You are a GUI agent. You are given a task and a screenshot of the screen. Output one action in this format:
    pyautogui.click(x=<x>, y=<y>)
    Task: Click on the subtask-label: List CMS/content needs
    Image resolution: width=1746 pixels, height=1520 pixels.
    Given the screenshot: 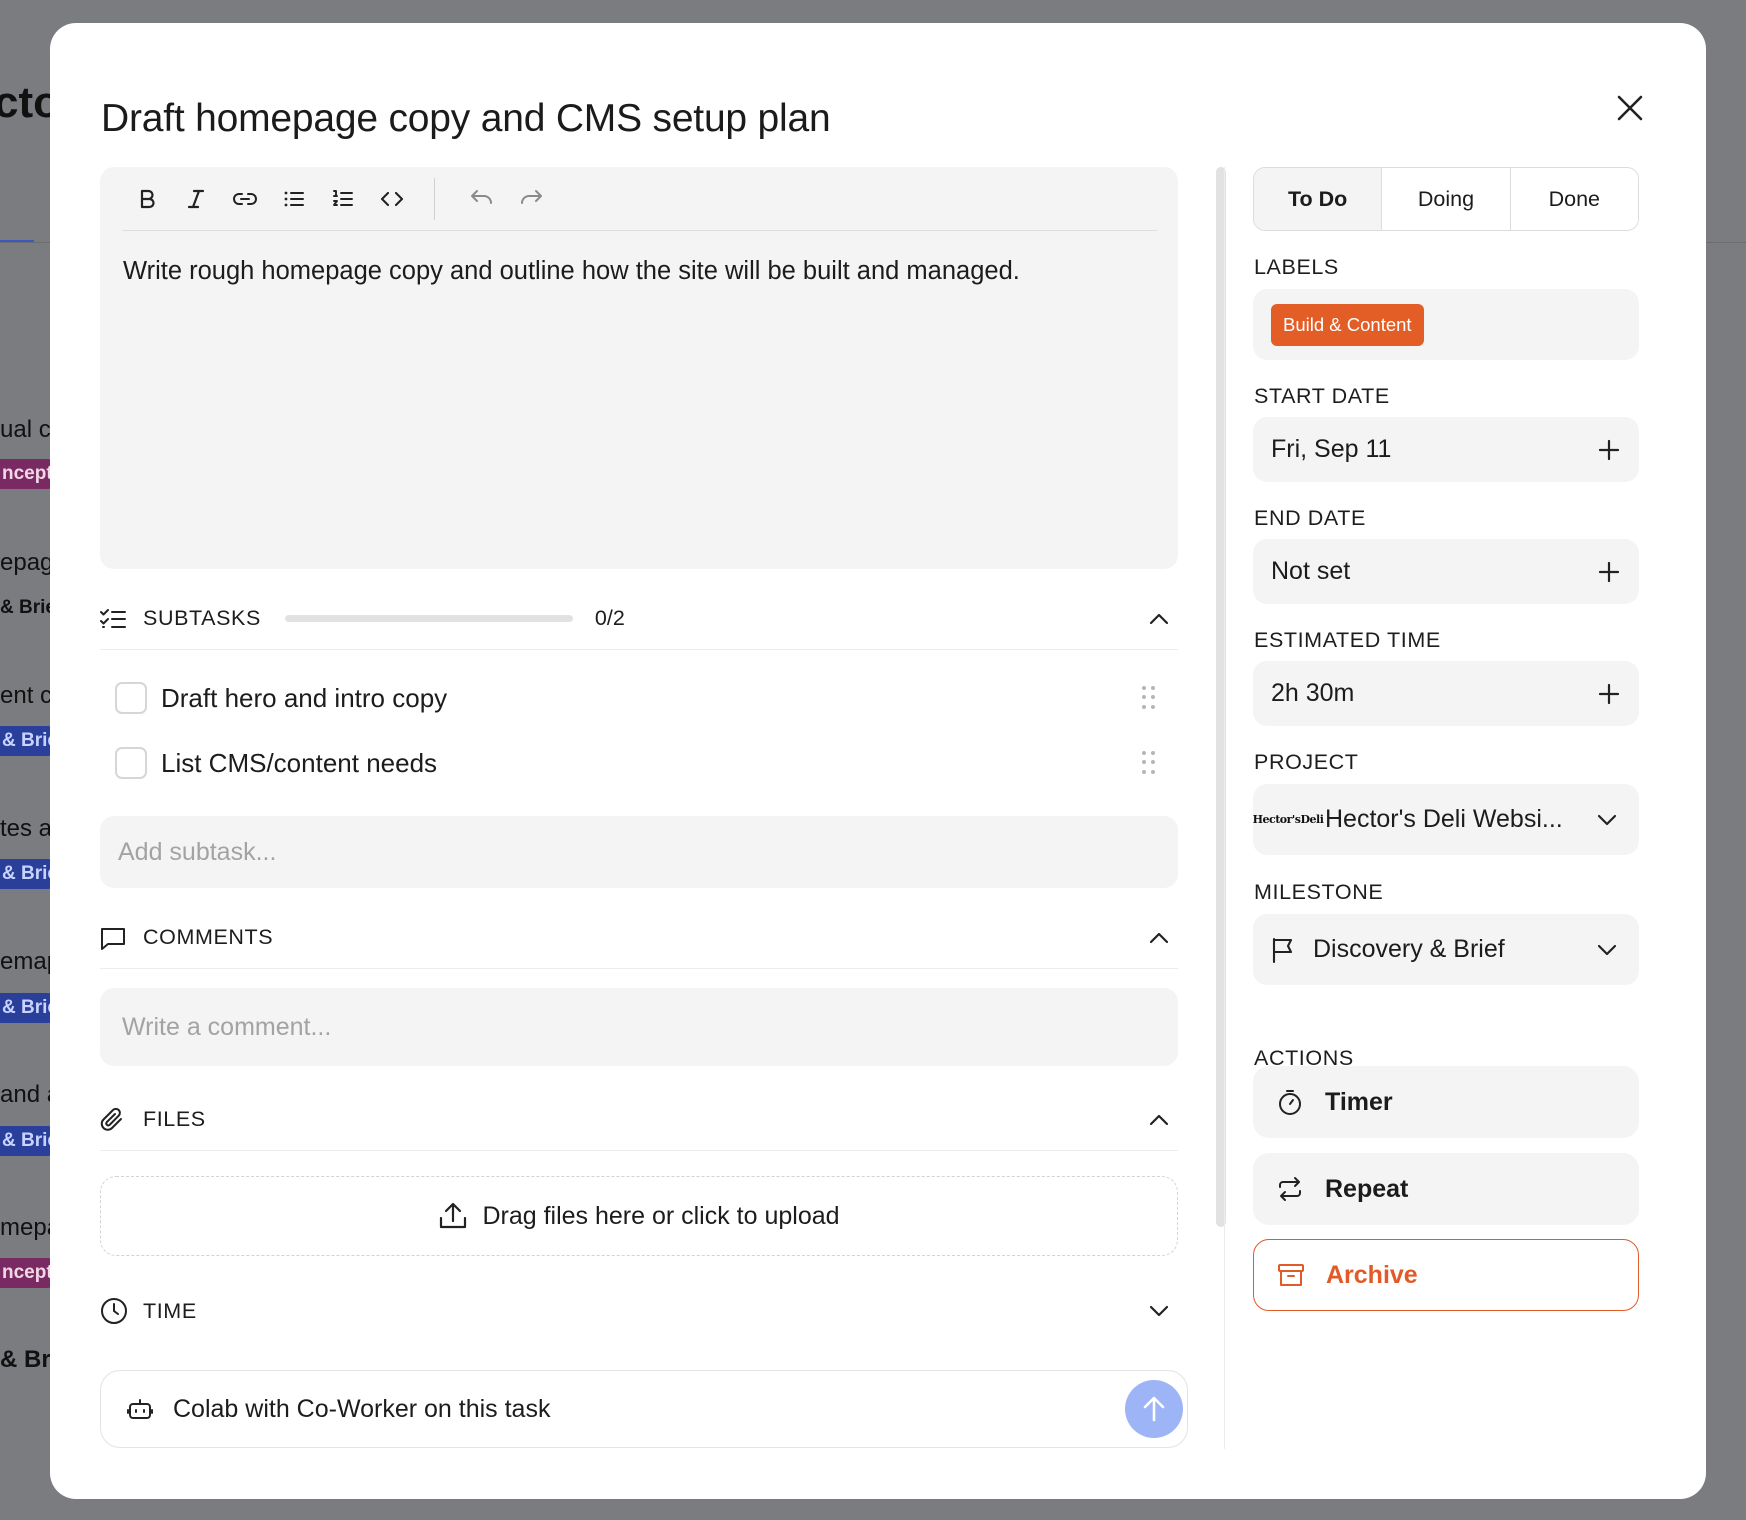 What is the action you would take?
    pyautogui.click(x=299, y=763)
    